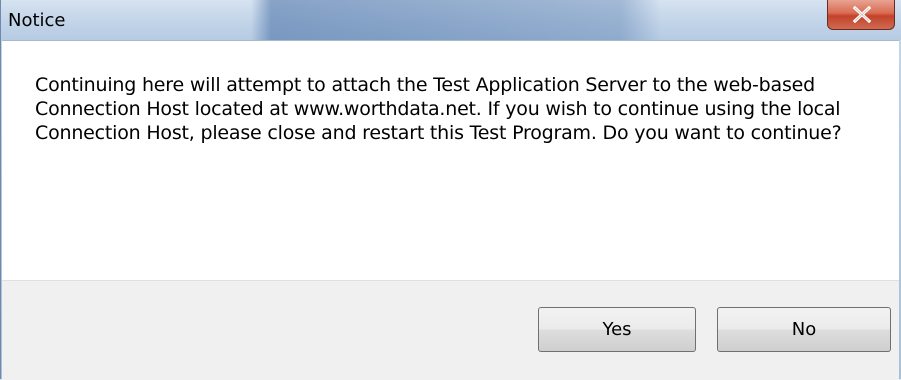 The width and height of the screenshot is (901, 380). I want to click on close-button, so click(861, 15).